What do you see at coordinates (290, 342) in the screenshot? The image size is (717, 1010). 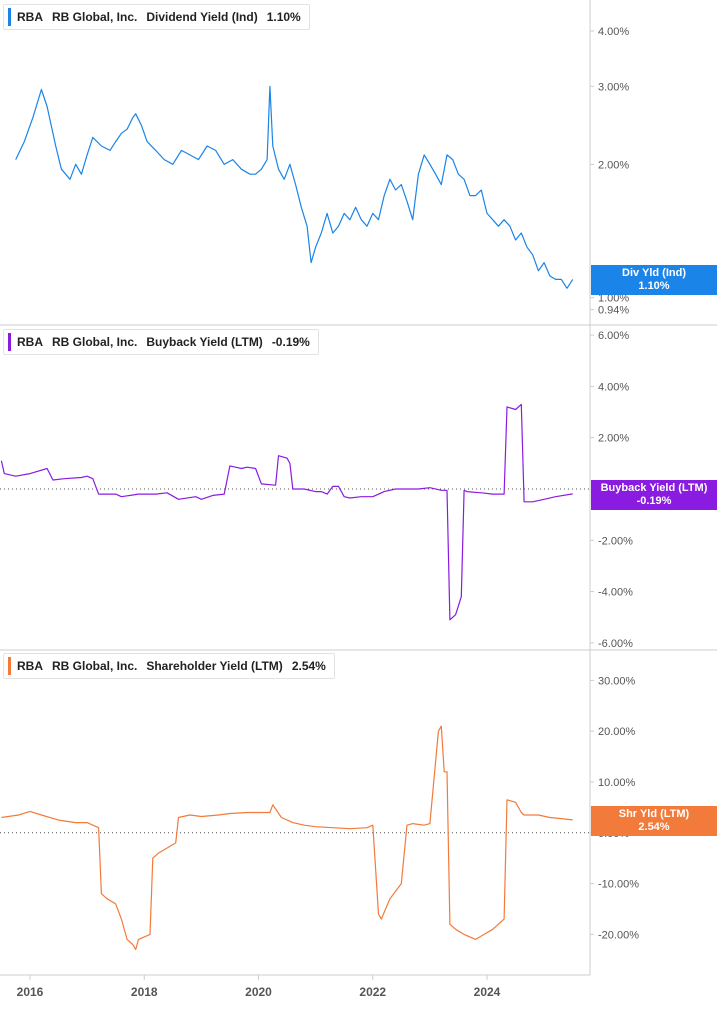 I see `legend-value: -0.19%` at bounding box center [290, 342].